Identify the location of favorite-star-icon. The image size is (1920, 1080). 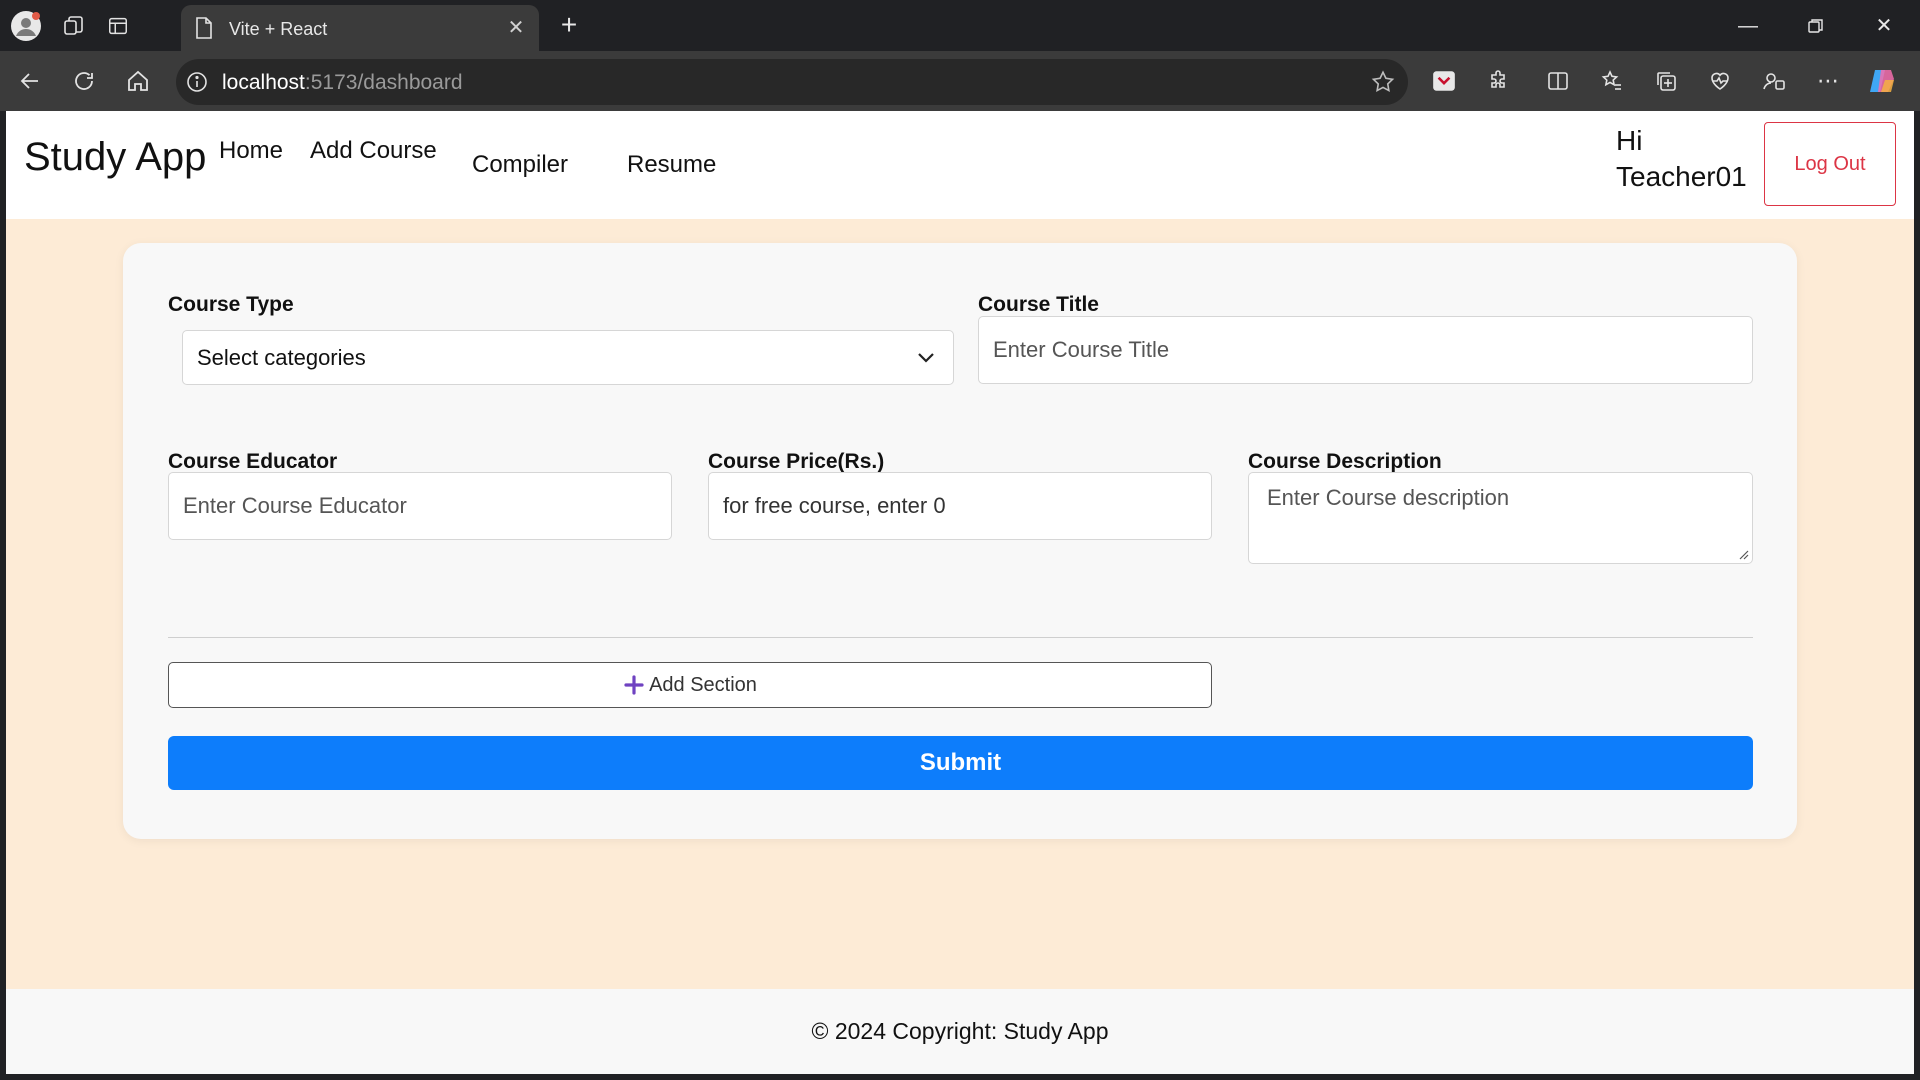
(1383, 82).